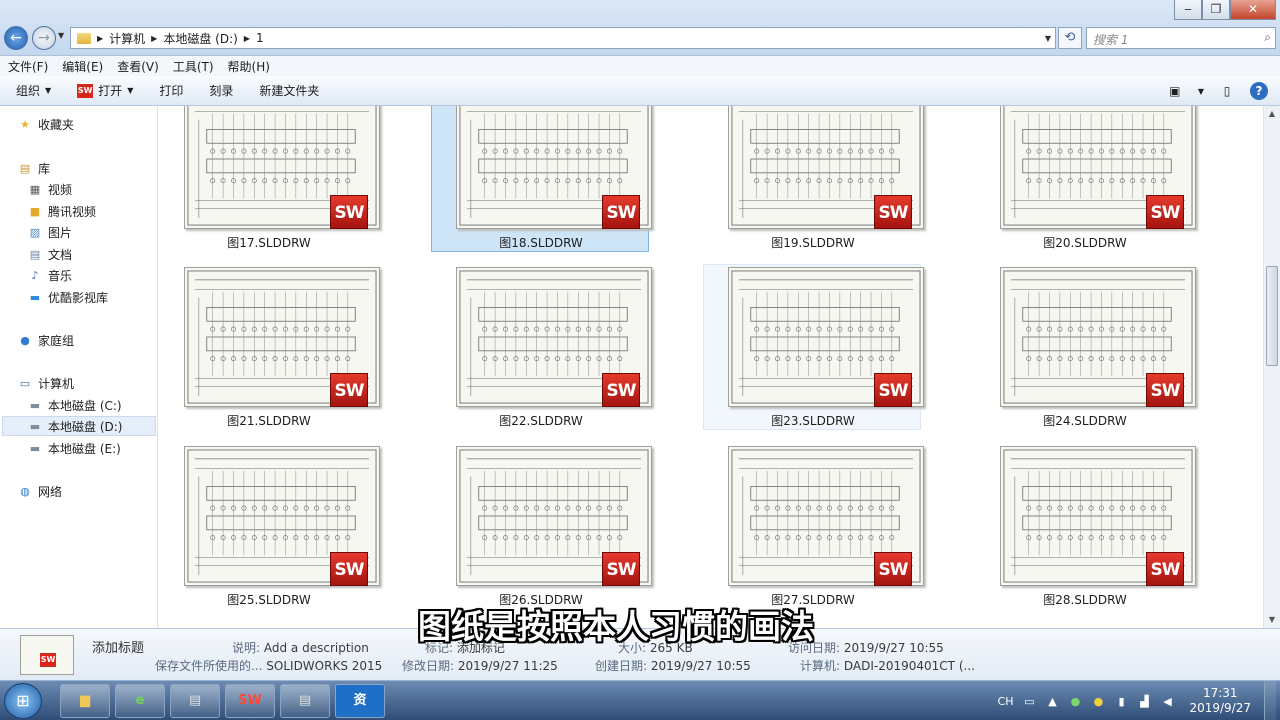 The height and width of the screenshot is (720, 1280). I want to click on forward-button: →, so click(44, 38).